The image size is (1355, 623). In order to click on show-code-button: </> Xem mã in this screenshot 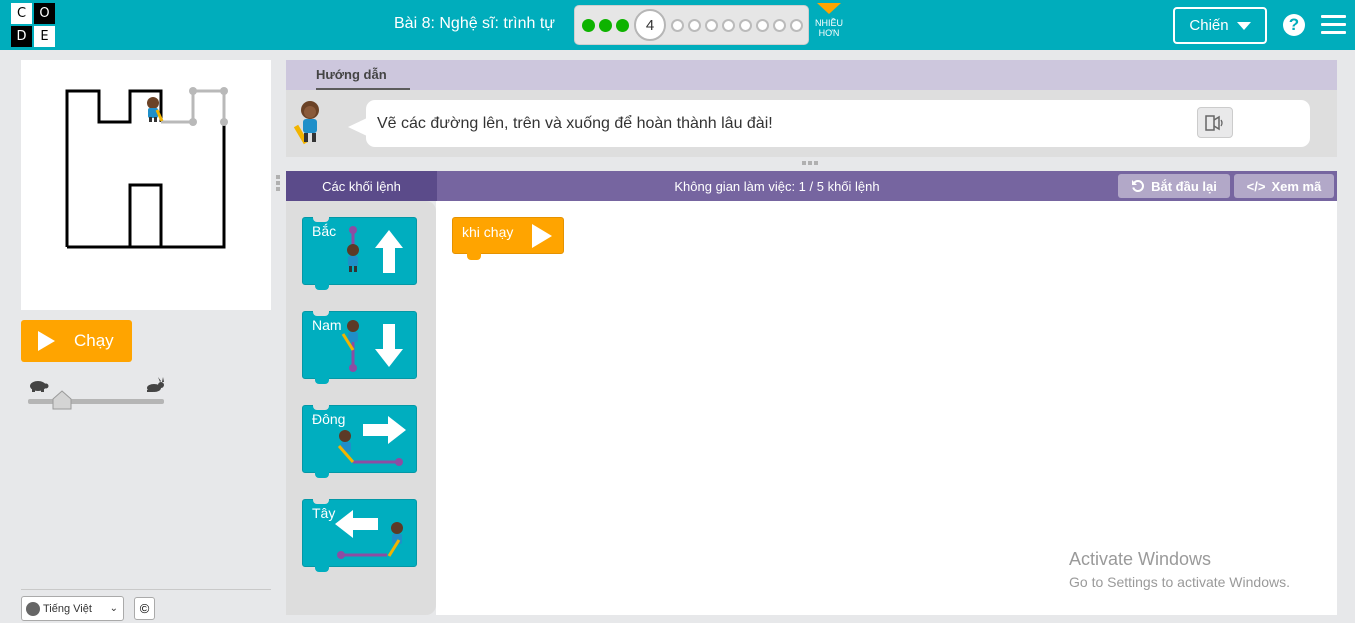, I will do `click(1284, 186)`.